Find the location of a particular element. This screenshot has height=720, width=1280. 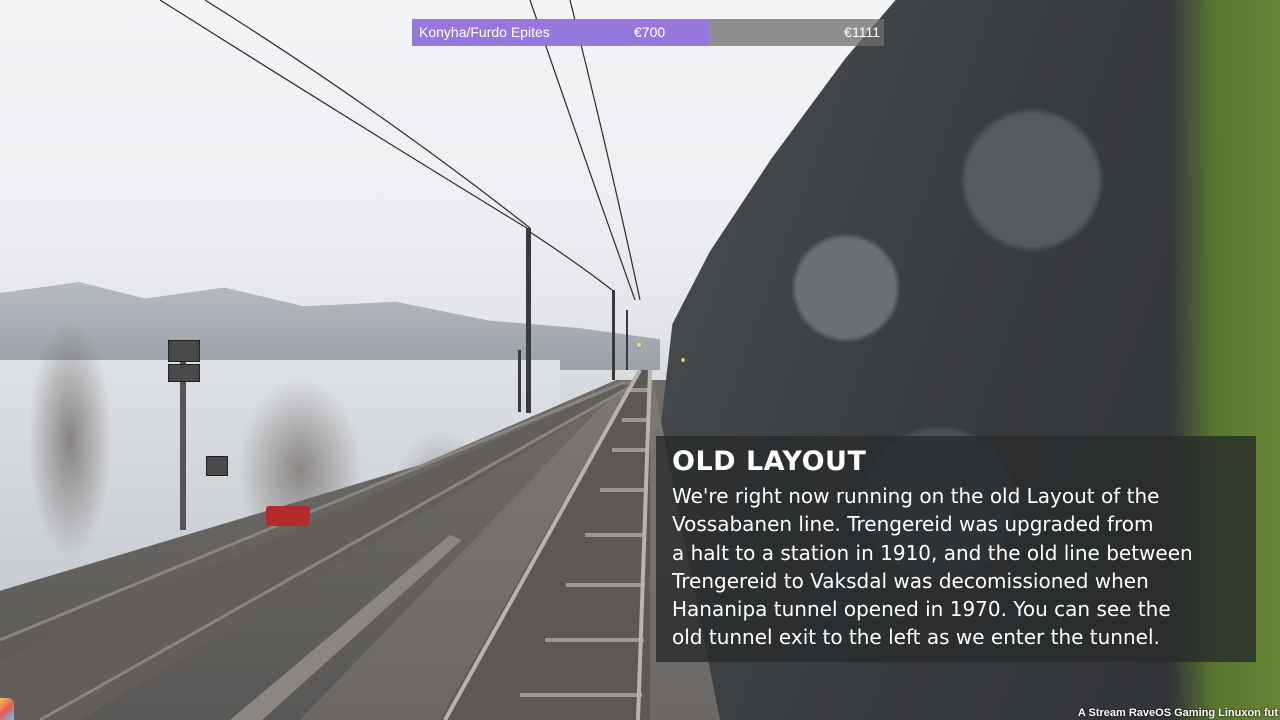

km-sign is located at coordinates (184, 351).